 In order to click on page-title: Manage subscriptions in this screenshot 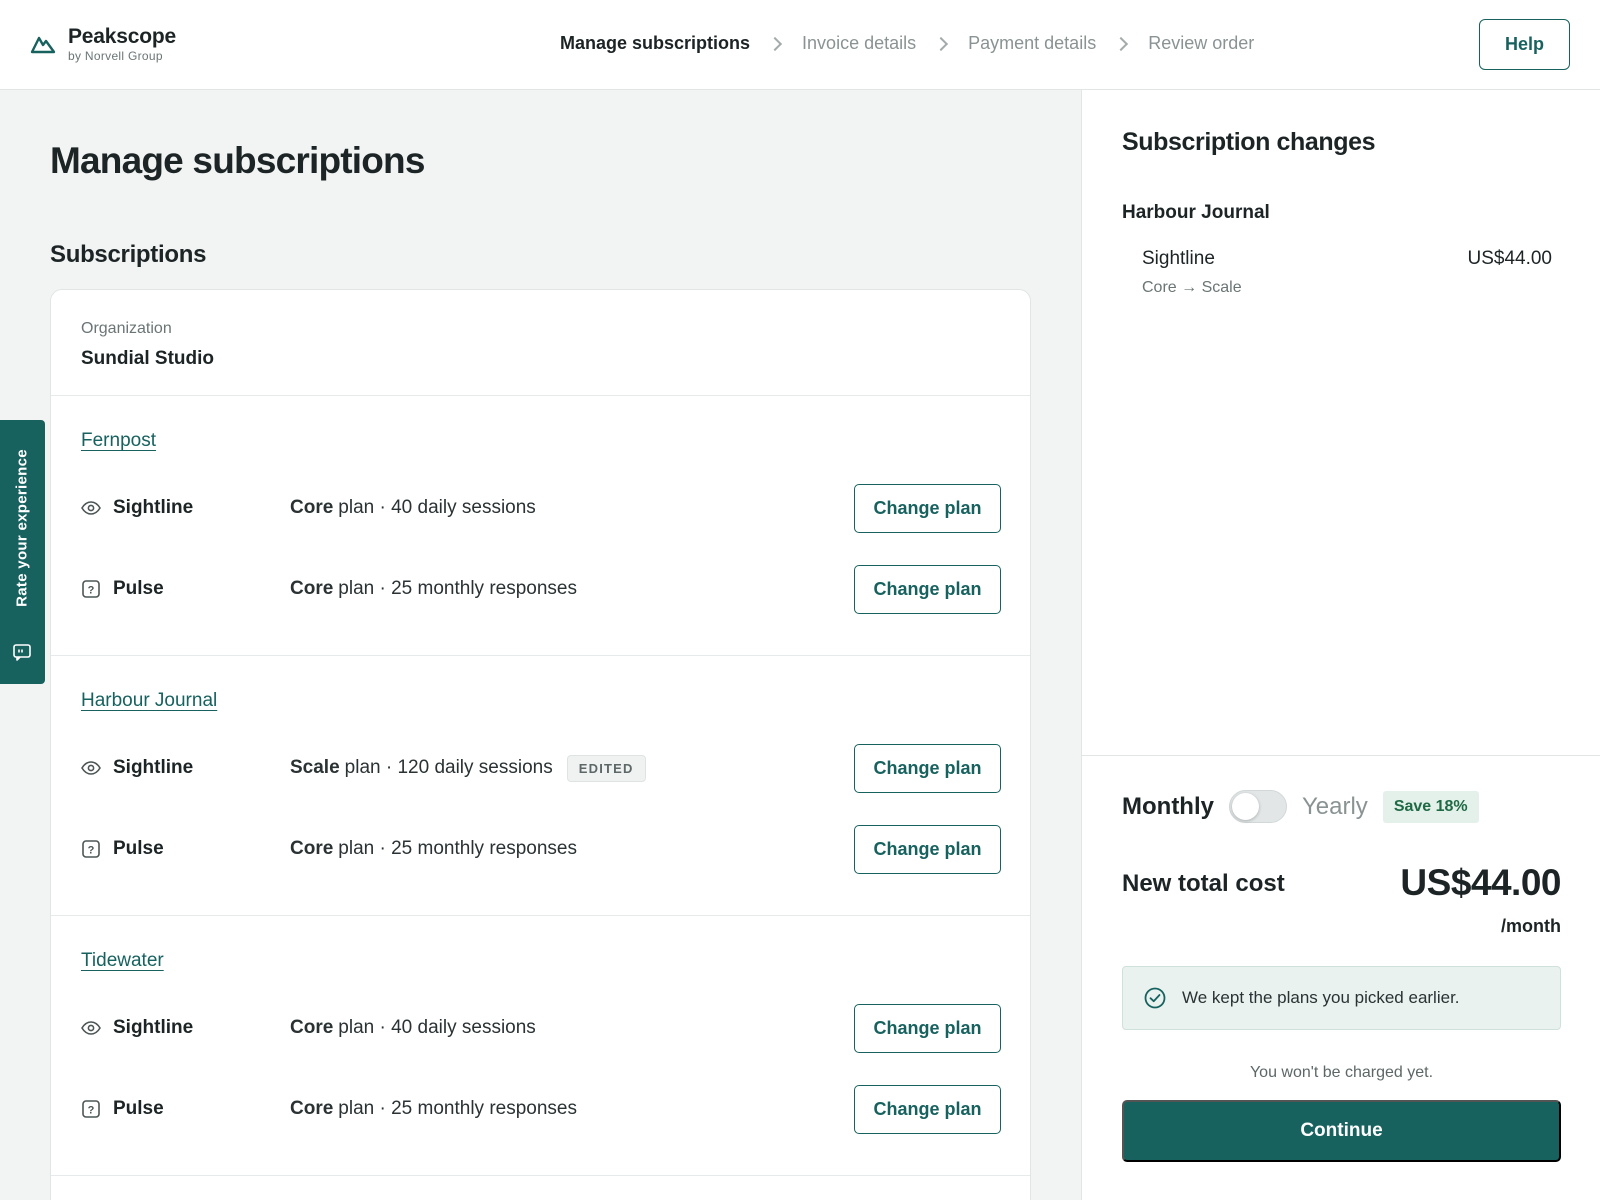, I will do `click(237, 160)`.